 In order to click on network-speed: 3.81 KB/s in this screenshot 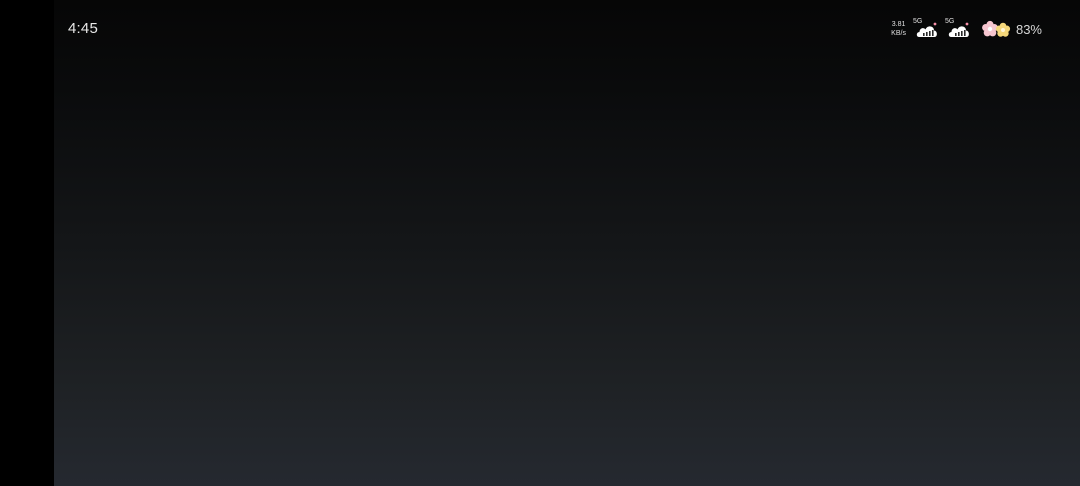, I will do `click(898, 29)`.